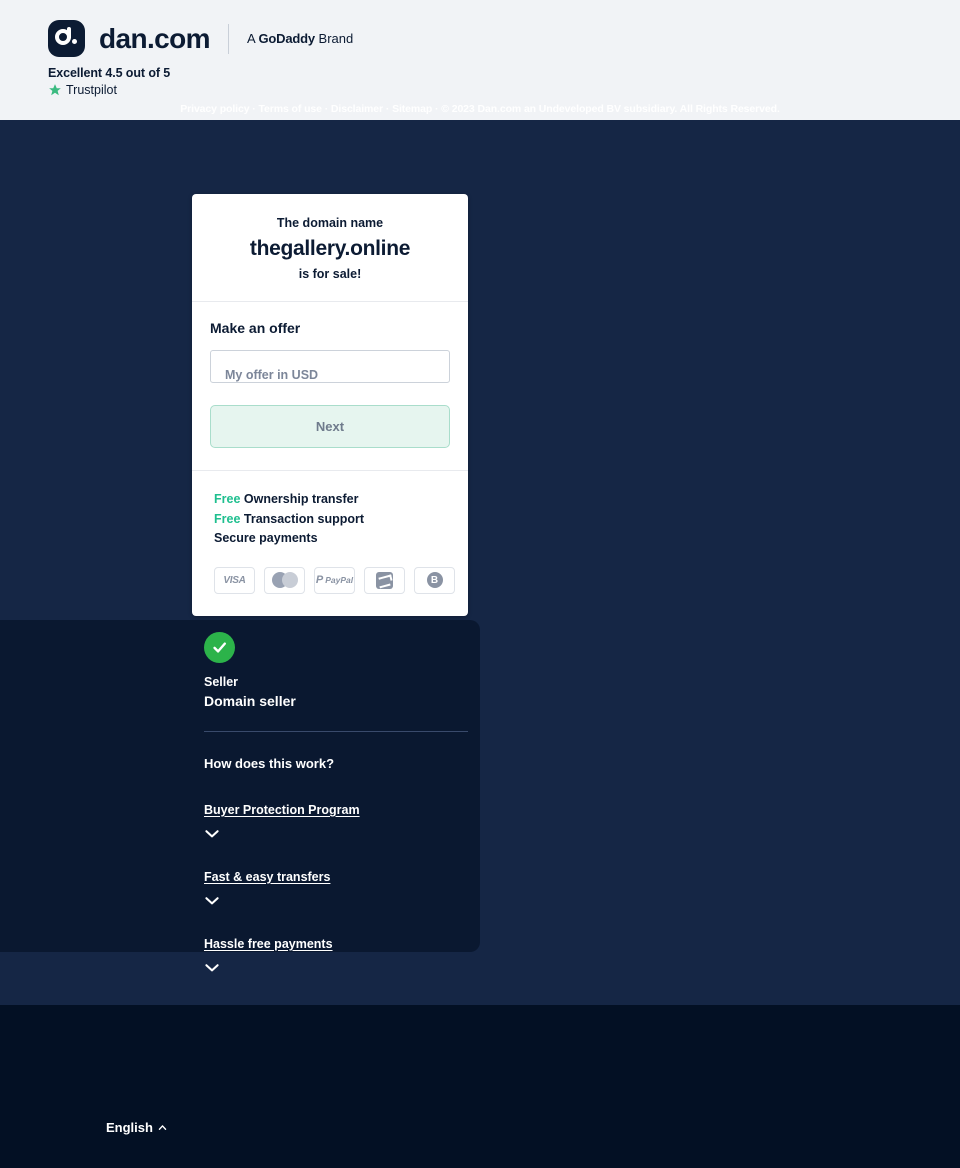  I want to click on language-label: English, so click(129, 1127).